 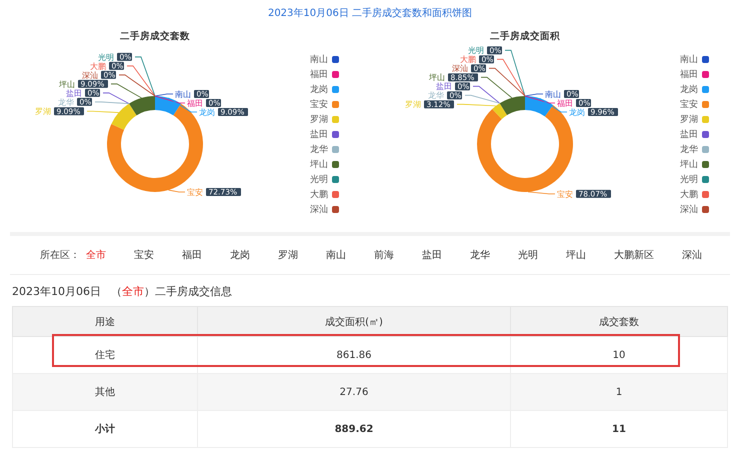 What do you see at coordinates (122, 292) in the screenshot?
I see `section-heading: 2023年10月06日 （全市）二手房成交信息` at bounding box center [122, 292].